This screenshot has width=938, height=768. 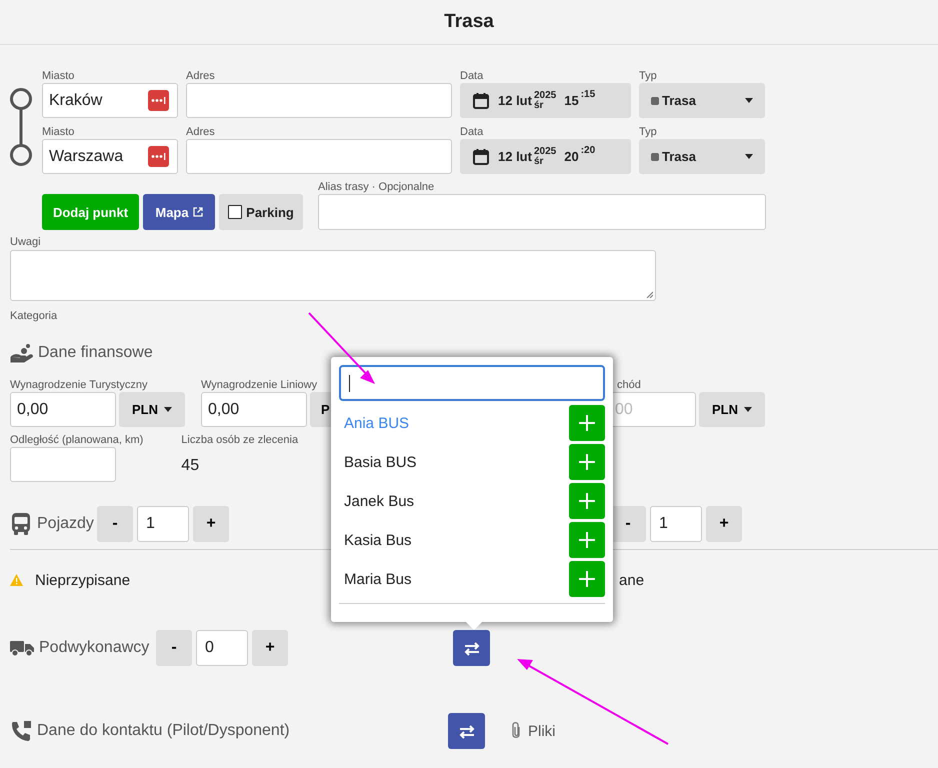 I want to click on city-field: Warszawa, so click(x=110, y=156).